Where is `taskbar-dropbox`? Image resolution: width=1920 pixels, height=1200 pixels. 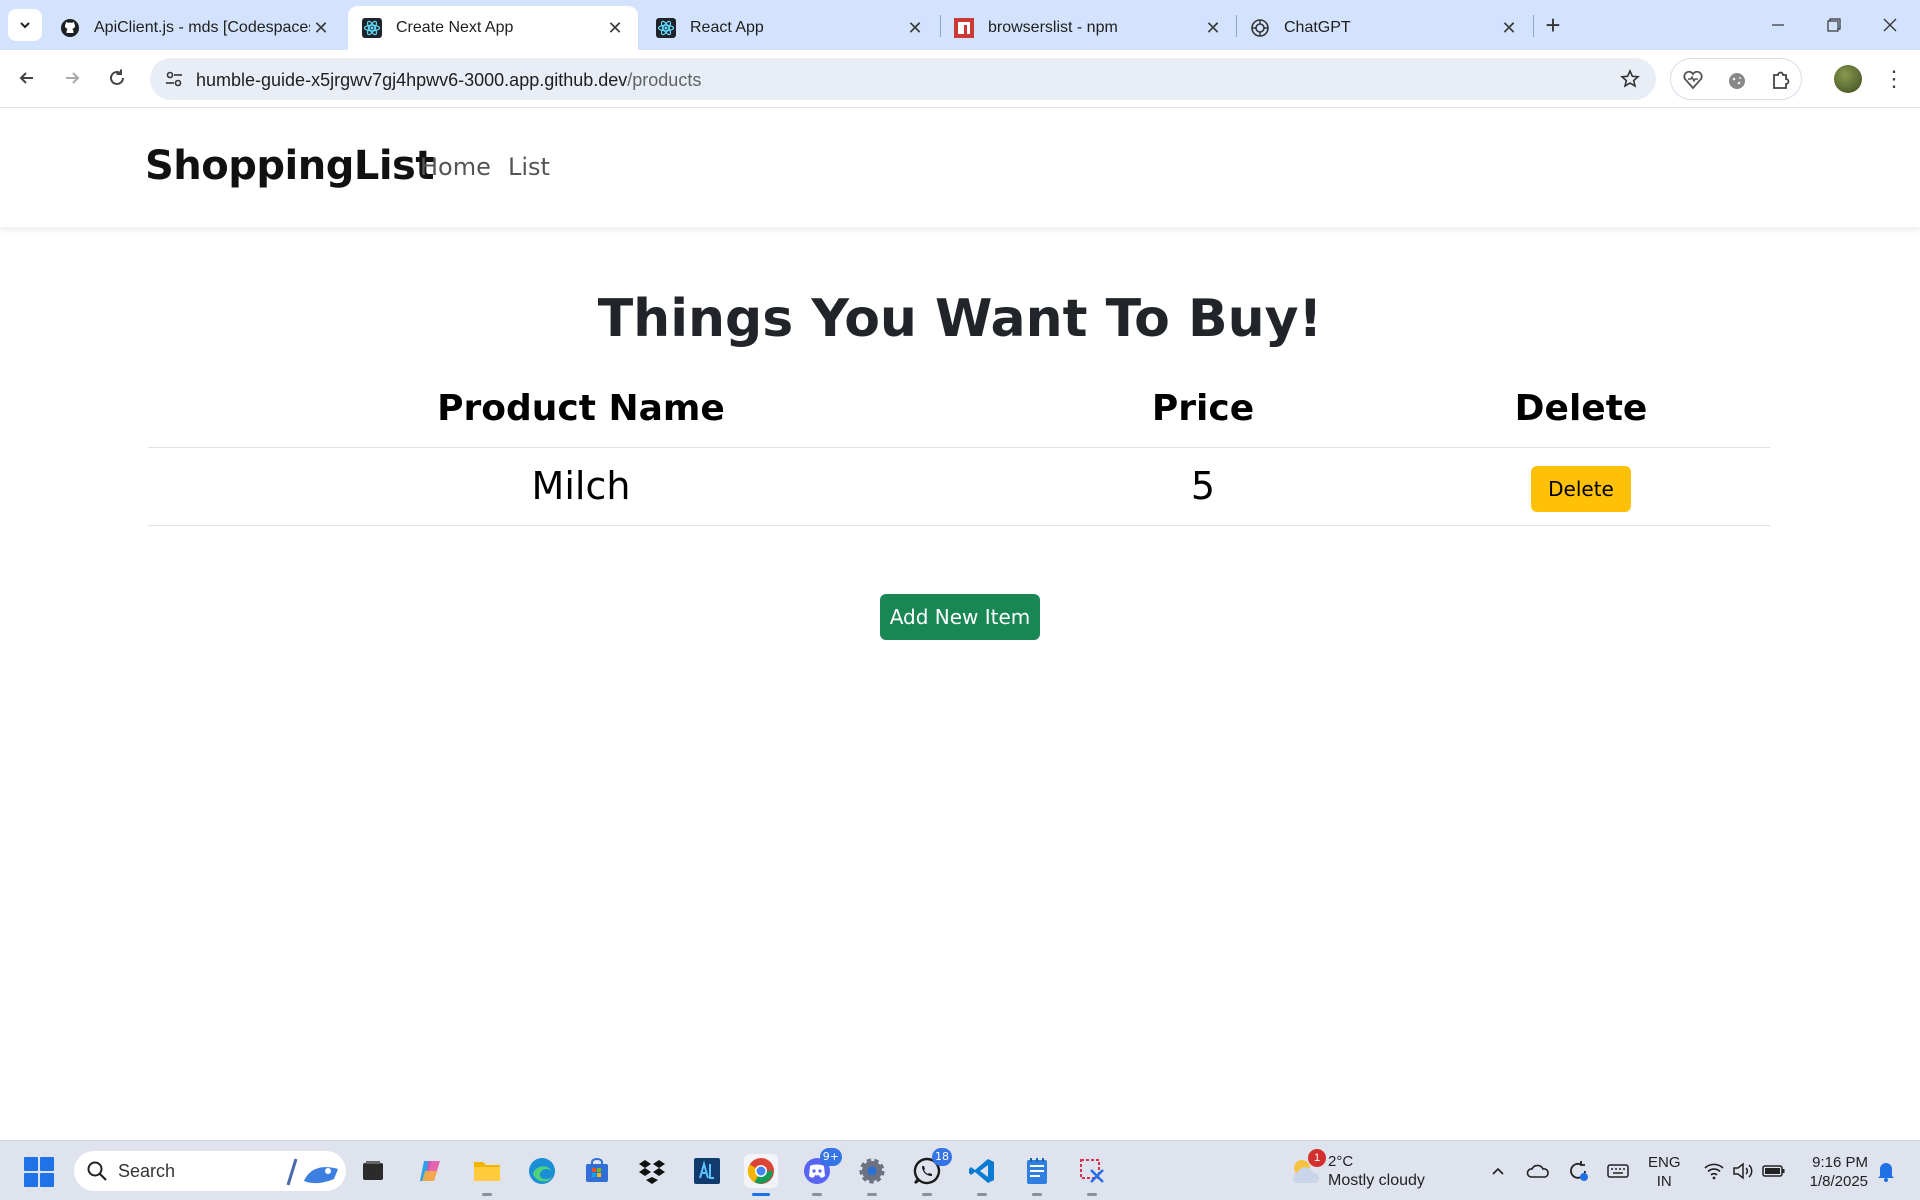
taskbar-dropbox is located at coordinates (652, 1171).